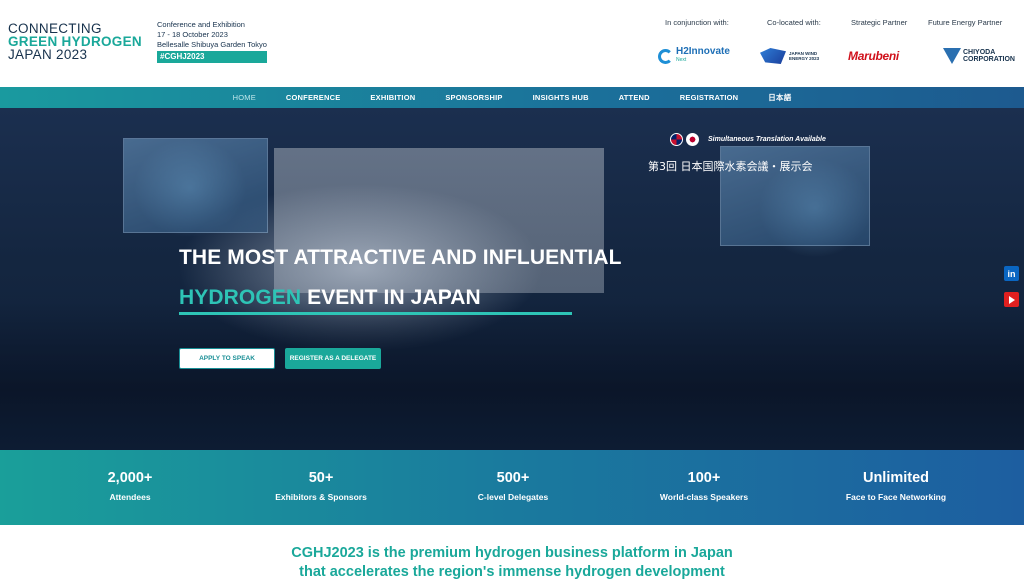  I want to click on h2innovate-logo: H2Innovate Next, so click(694, 56).